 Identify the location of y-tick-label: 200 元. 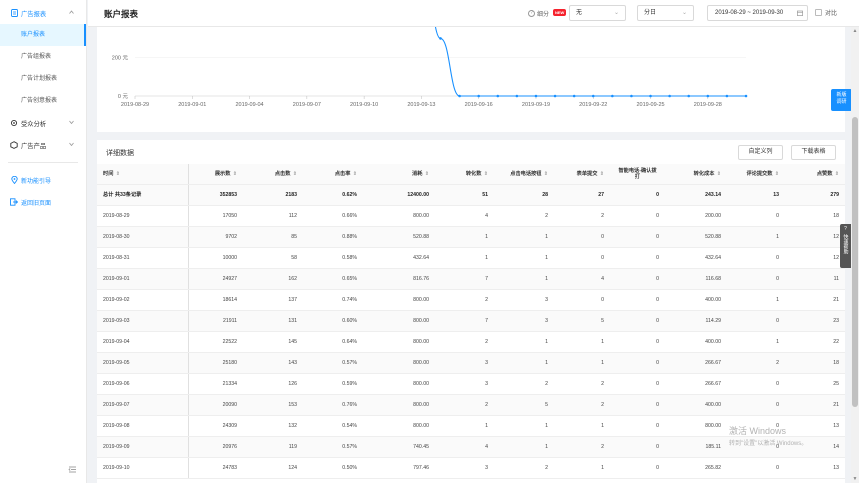
(120, 58).